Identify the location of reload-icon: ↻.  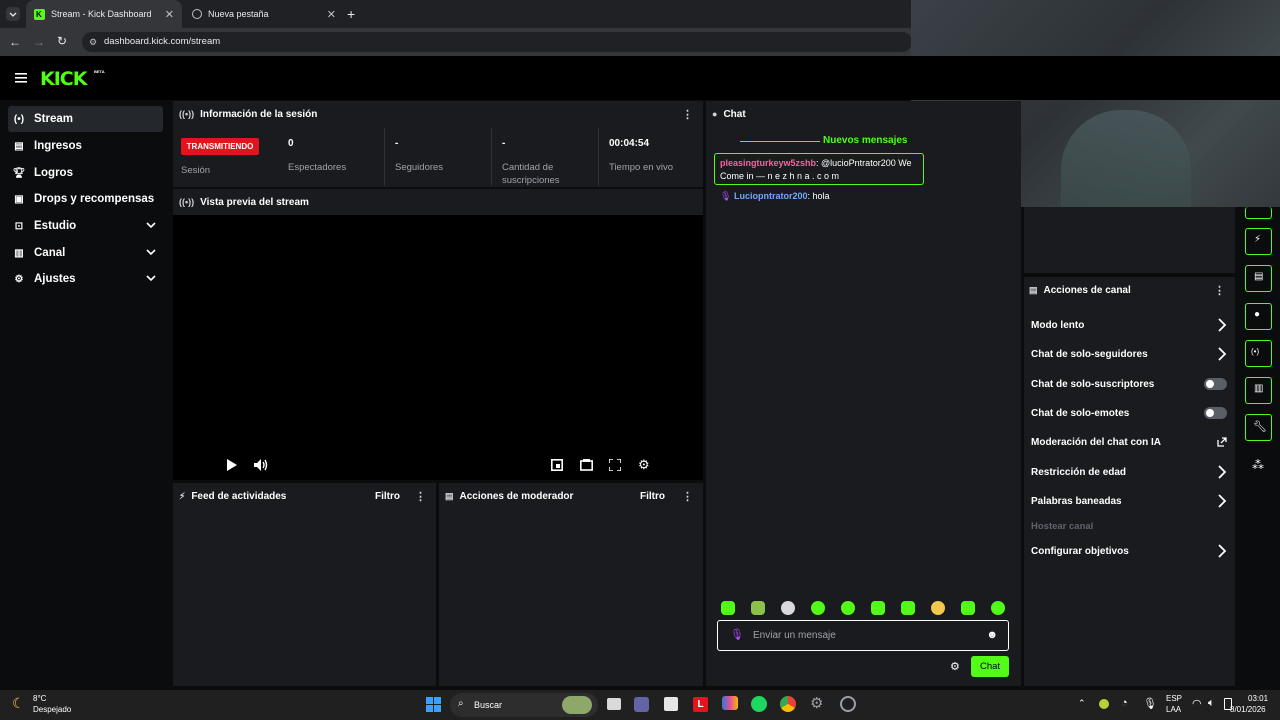
(62, 41).